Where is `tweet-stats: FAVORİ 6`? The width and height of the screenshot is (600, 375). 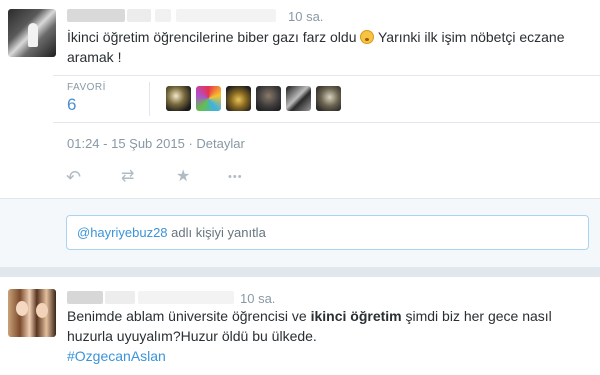 tweet-stats: FAVORİ 6 is located at coordinates (326, 99).